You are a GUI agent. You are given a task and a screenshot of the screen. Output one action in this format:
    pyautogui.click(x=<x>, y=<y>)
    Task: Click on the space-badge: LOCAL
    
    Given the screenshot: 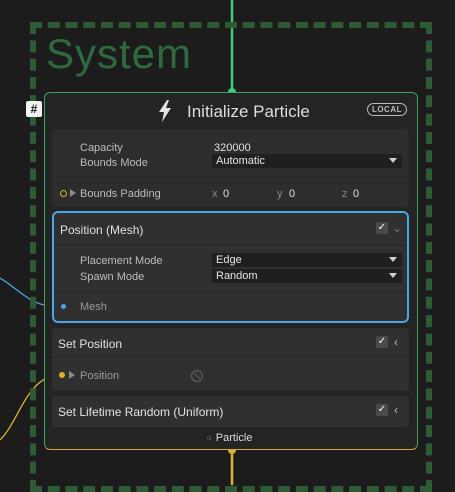 What is the action you would take?
    pyautogui.click(x=386, y=109)
    